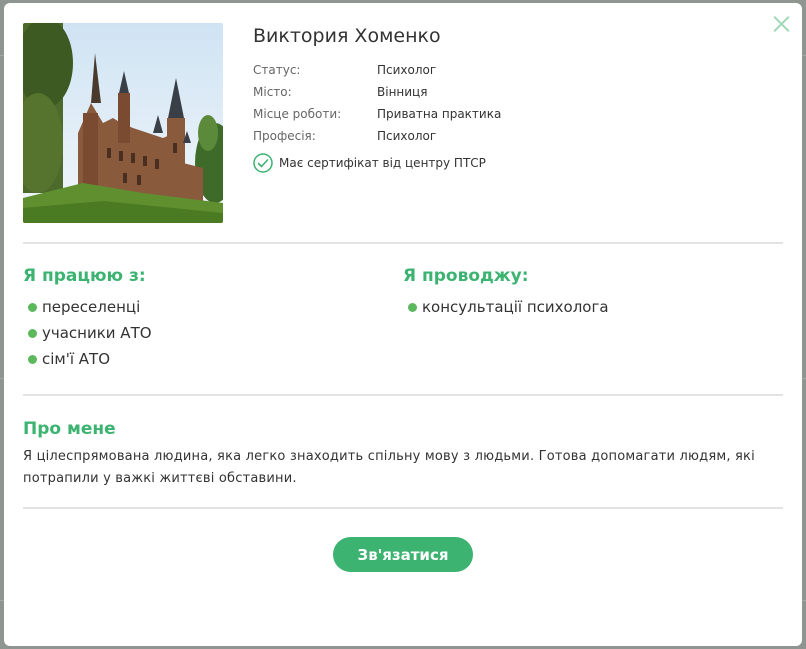 The height and width of the screenshot is (649, 806). Describe the element at coordinates (466, 276) in the screenshot. I see `conducts-title: Я проводжу:` at that location.